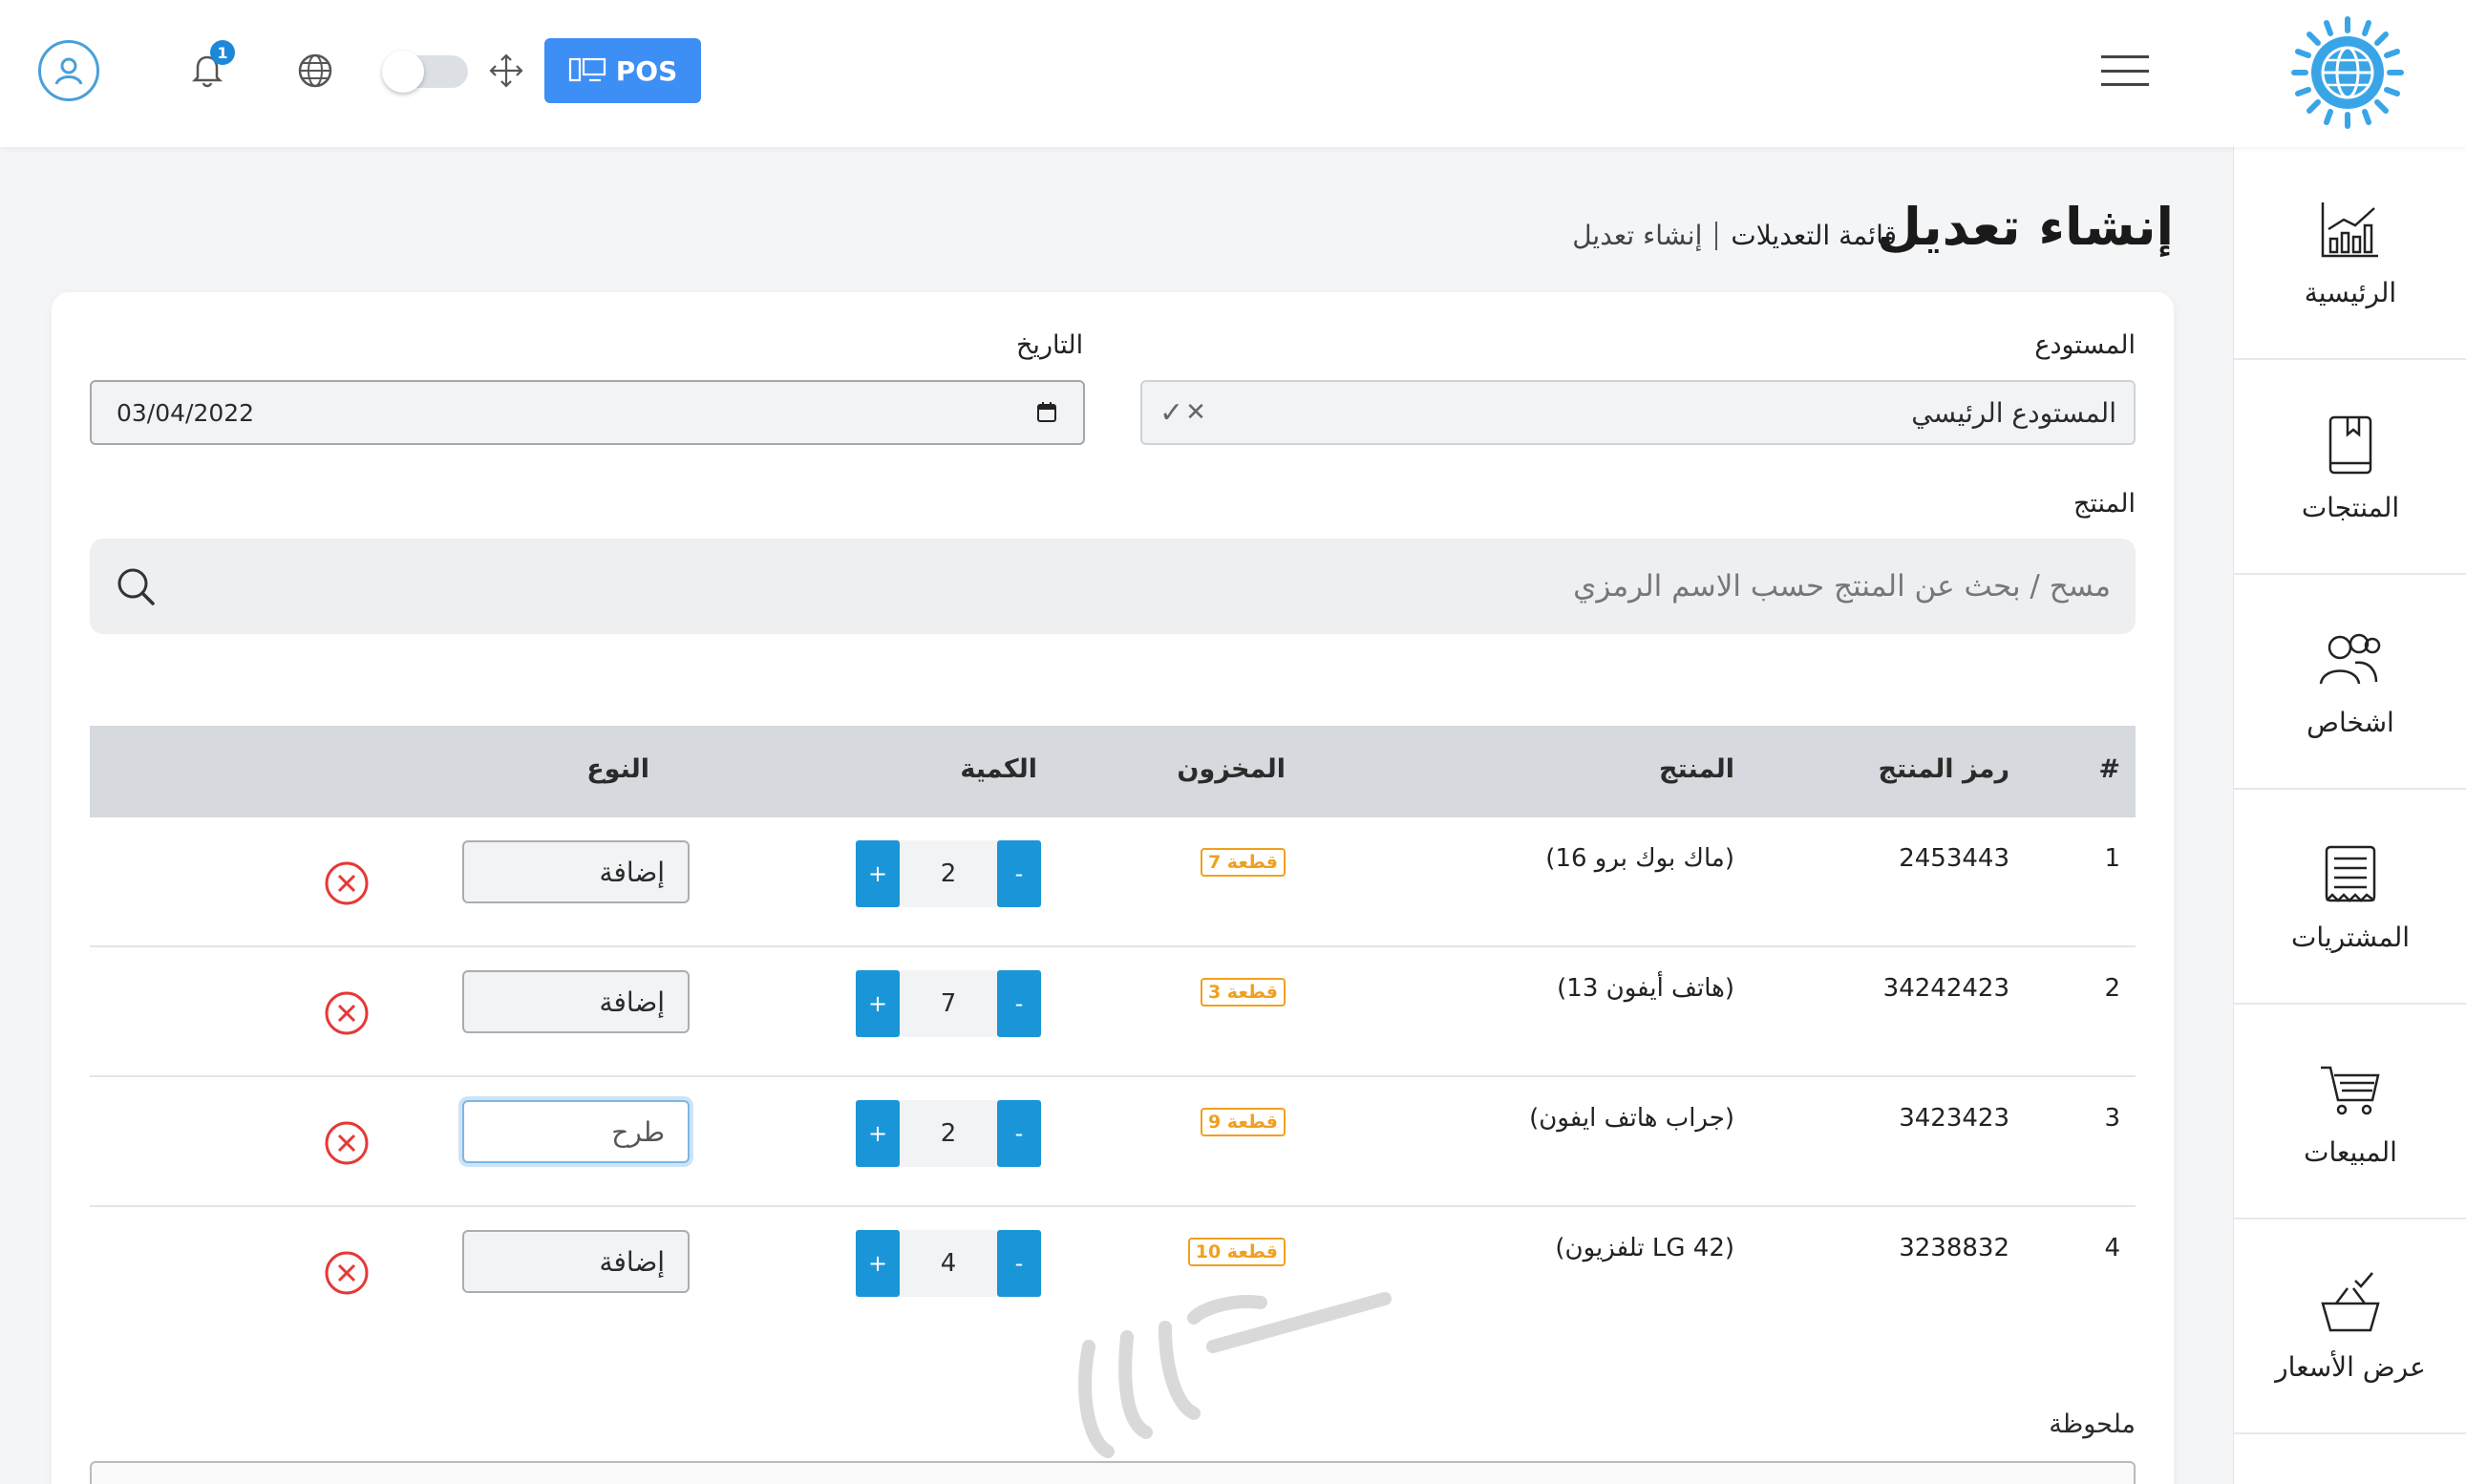 The height and width of the screenshot is (1484, 2466). What do you see at coordinates (618, 769) in the screenshot?
I see `column-type: النوع` at bounding box center [618, 769].